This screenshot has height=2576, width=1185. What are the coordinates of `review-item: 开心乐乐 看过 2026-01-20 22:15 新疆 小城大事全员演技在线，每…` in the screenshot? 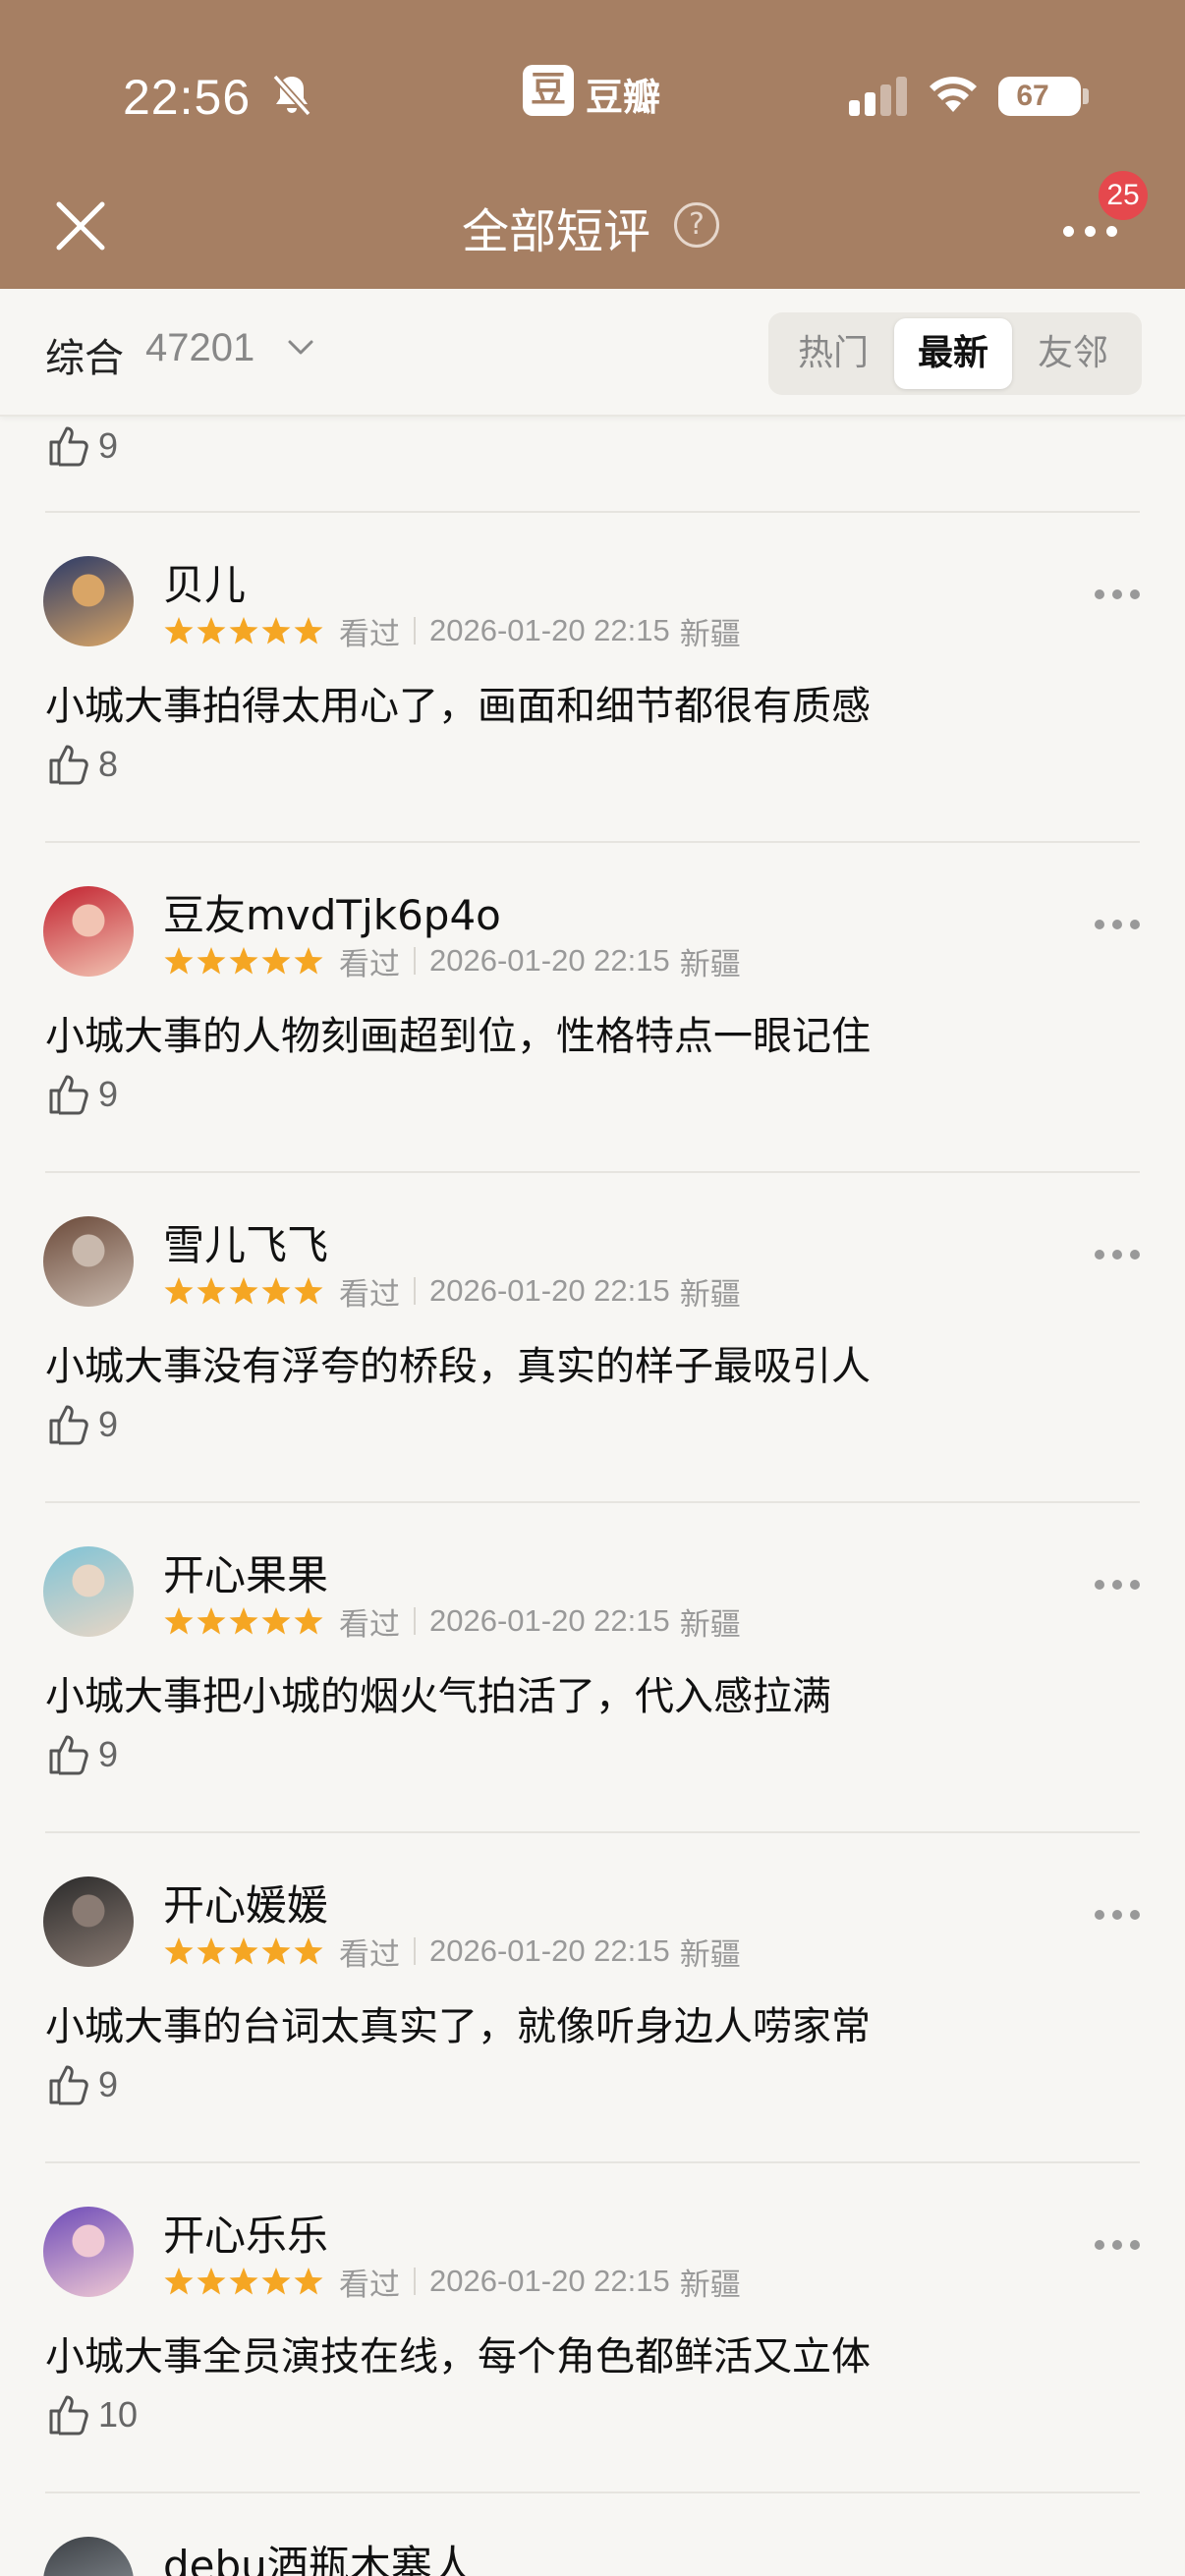 It's located at (592, 2328).